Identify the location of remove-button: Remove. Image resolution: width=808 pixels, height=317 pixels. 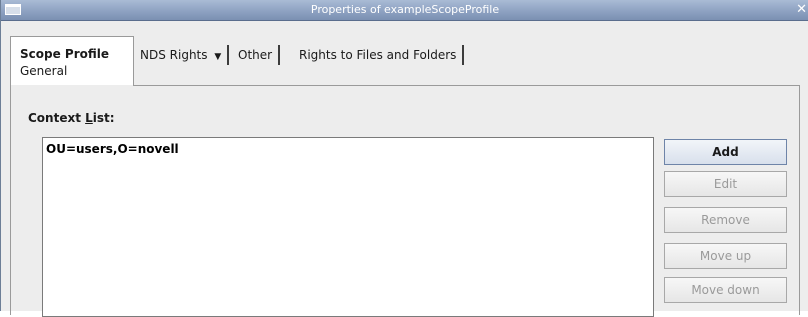
(725, 220).